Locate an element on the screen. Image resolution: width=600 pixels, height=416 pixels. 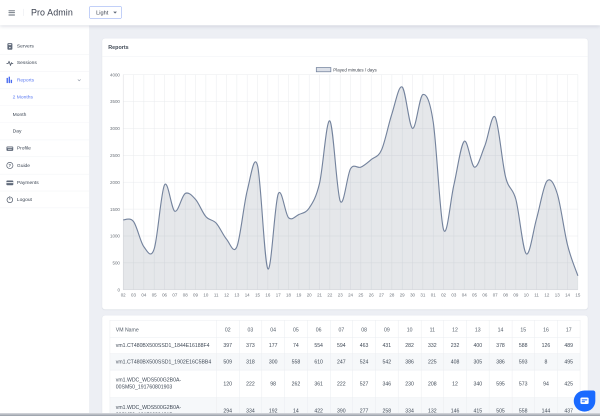
svg-text: 23 is located at coordinates (340, 294).